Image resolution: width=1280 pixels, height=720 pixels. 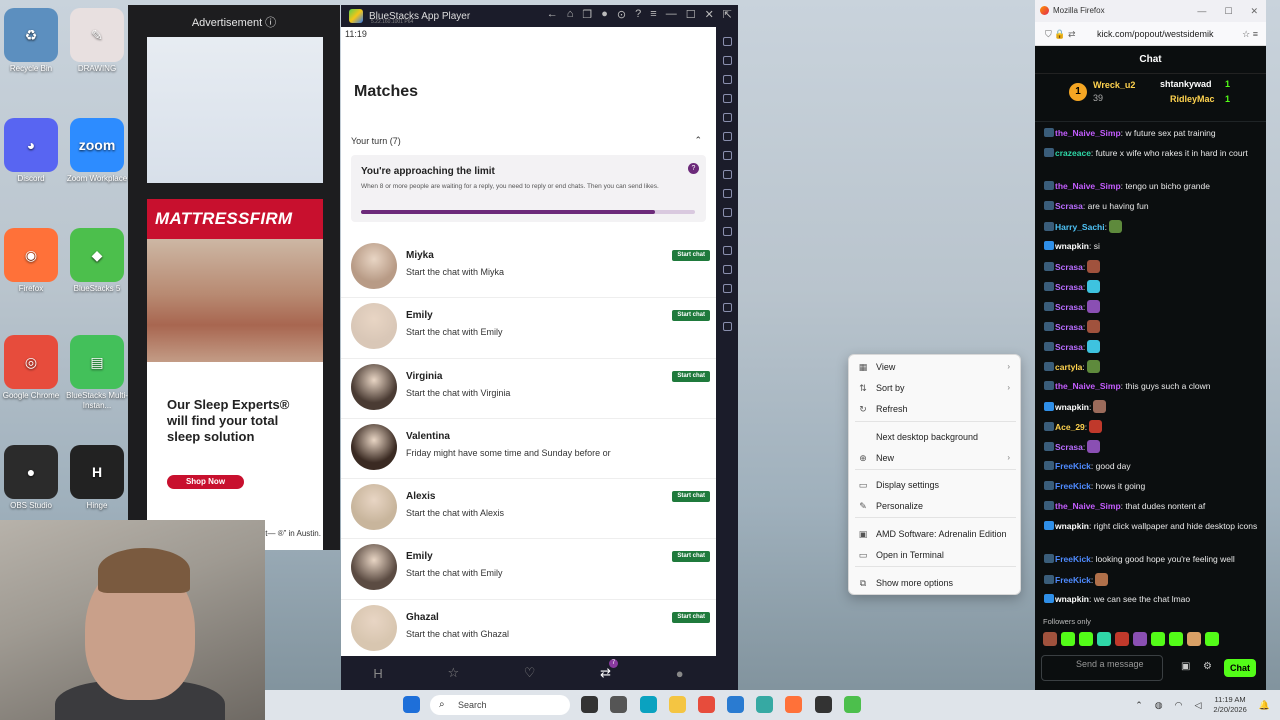 I want to click on bluestacks-taskbar-icon, so click(x=852, y=704).